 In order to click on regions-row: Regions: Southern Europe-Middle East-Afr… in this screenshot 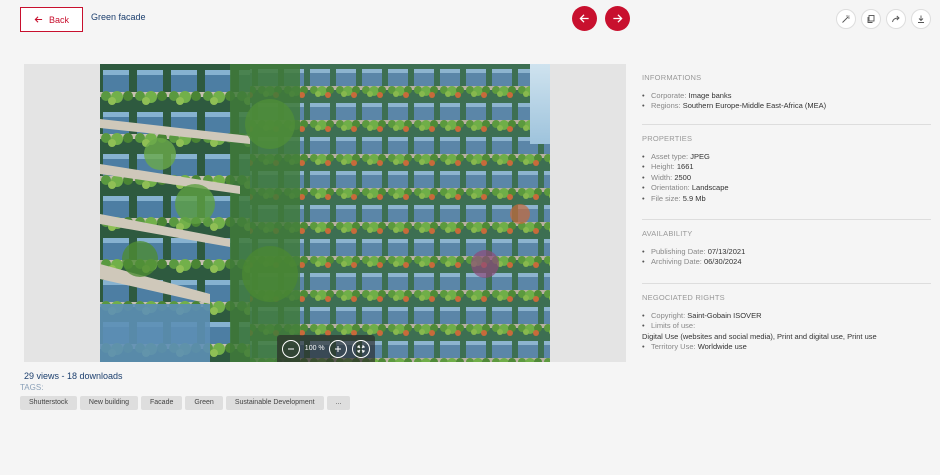, I will do `click(786, 106)`.